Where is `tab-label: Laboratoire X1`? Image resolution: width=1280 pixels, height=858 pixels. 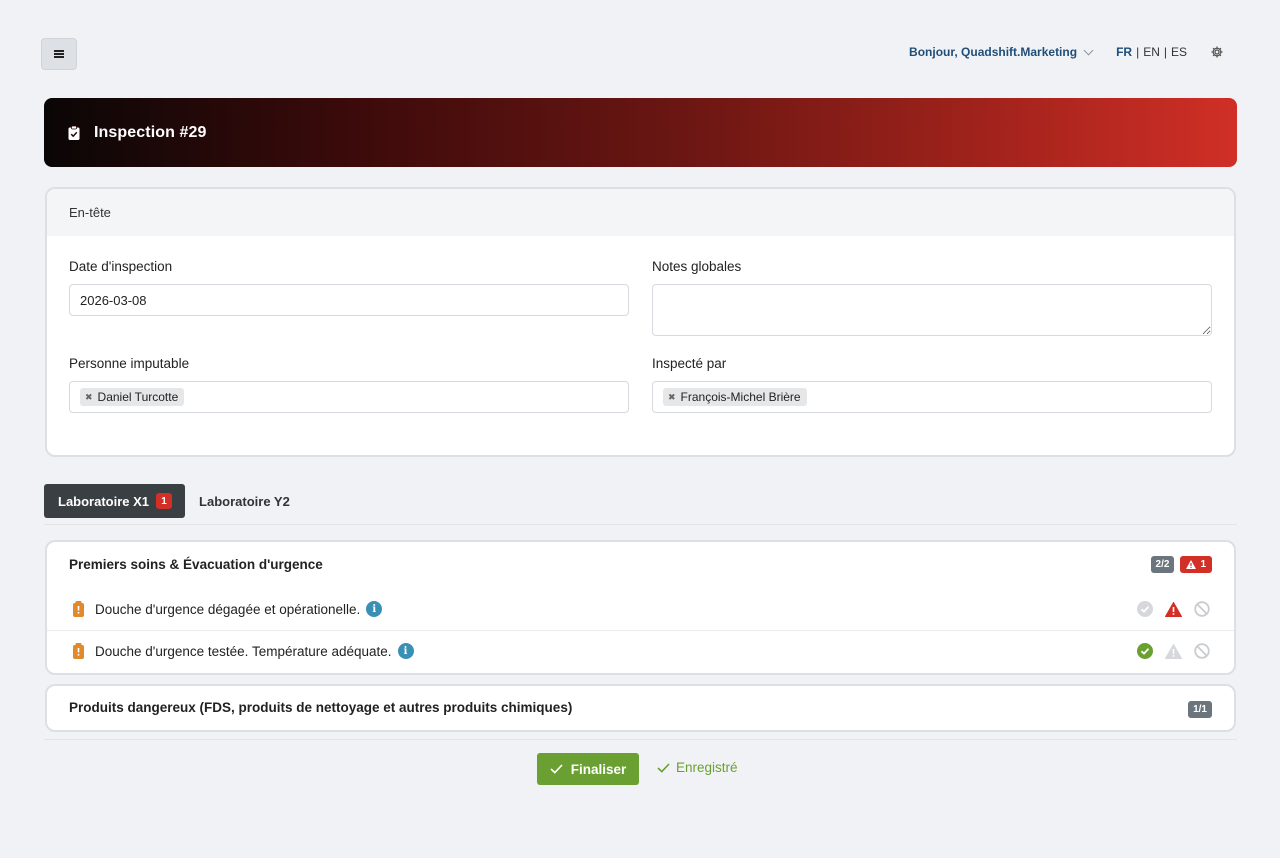
tab-label: Laboratoire X1 is located at coordinates (104, 501).